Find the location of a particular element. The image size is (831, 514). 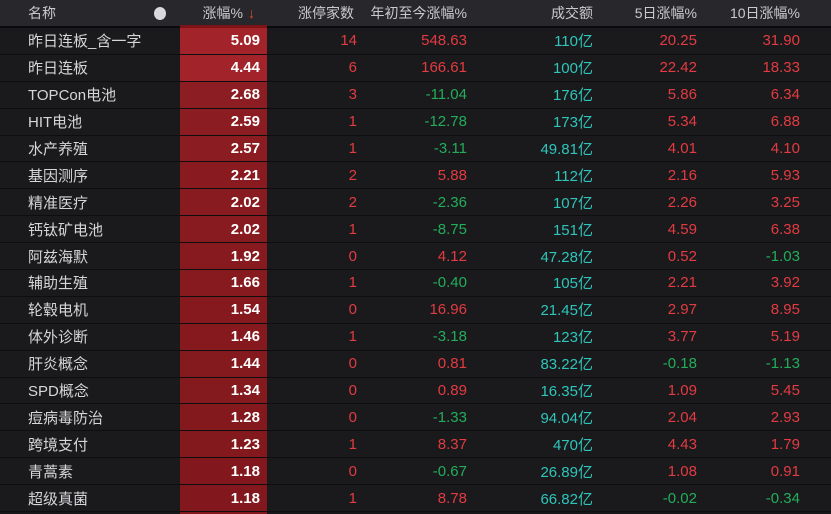

row-5day-change: 1.09 is located at coordinates (682, 391).